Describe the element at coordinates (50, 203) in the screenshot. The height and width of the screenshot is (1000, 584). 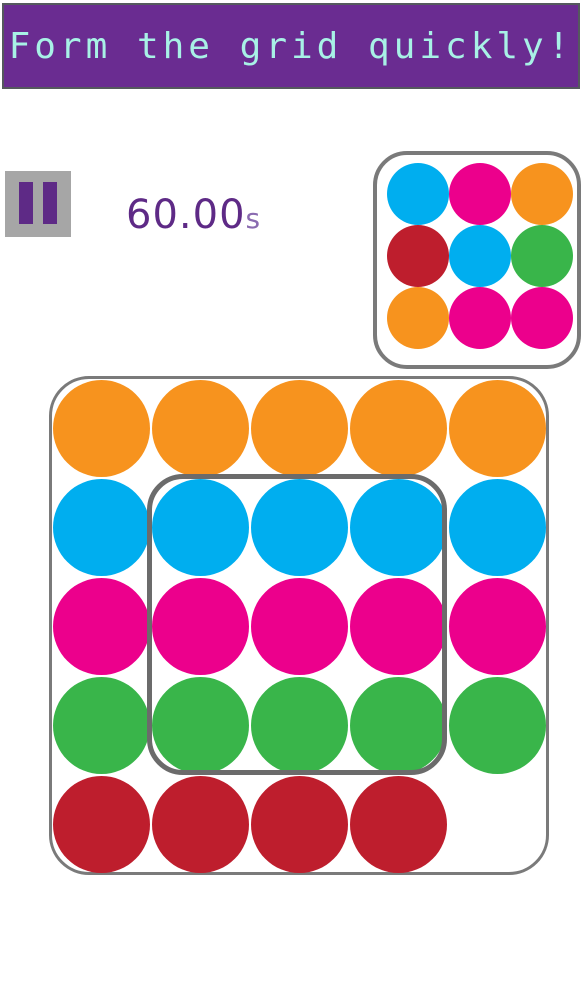
I see `pause-bar-right` at that location.